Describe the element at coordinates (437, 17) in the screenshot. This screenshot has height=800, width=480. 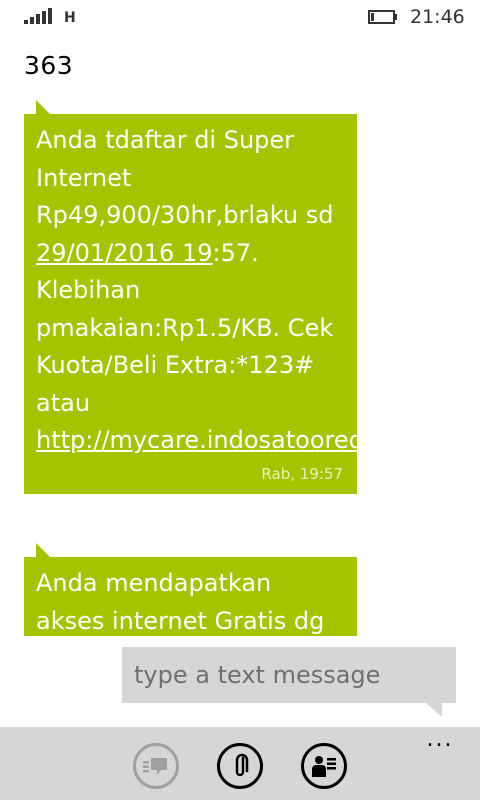
I see `status-clock: 21:46` at that location.